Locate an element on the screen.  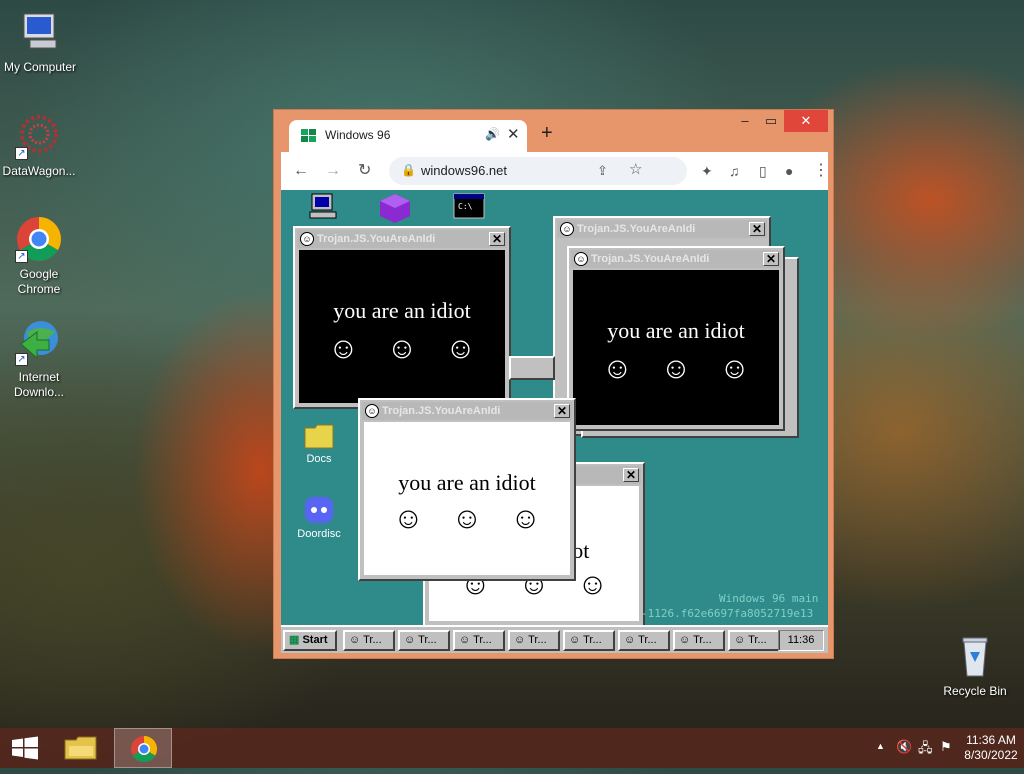
reload-icon: ↻ is located at coordinates (364, 171).